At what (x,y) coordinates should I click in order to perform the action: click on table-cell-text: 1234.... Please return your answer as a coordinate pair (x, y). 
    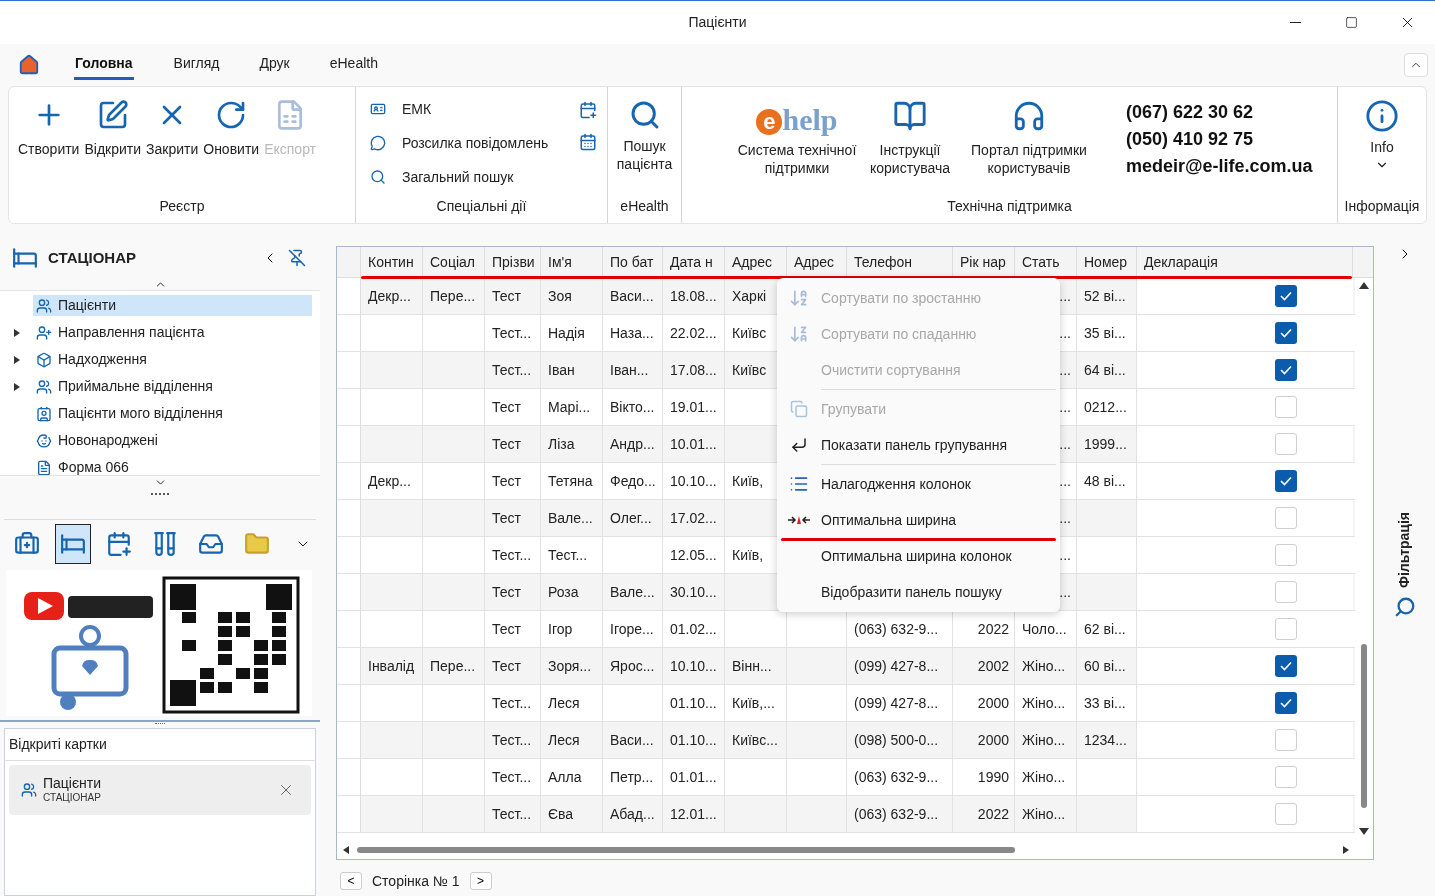
    Looking at the image, I should click on (1105, 740).